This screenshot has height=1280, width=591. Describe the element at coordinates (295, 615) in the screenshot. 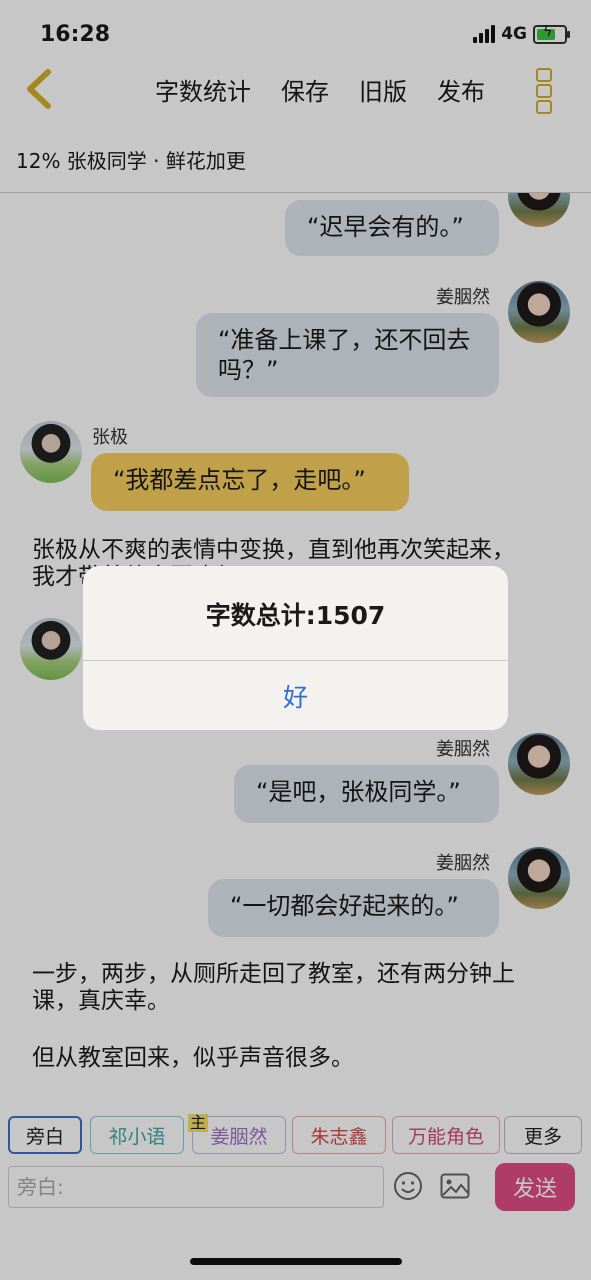

I see `dialog-title: 字数总计:1507` at that location.